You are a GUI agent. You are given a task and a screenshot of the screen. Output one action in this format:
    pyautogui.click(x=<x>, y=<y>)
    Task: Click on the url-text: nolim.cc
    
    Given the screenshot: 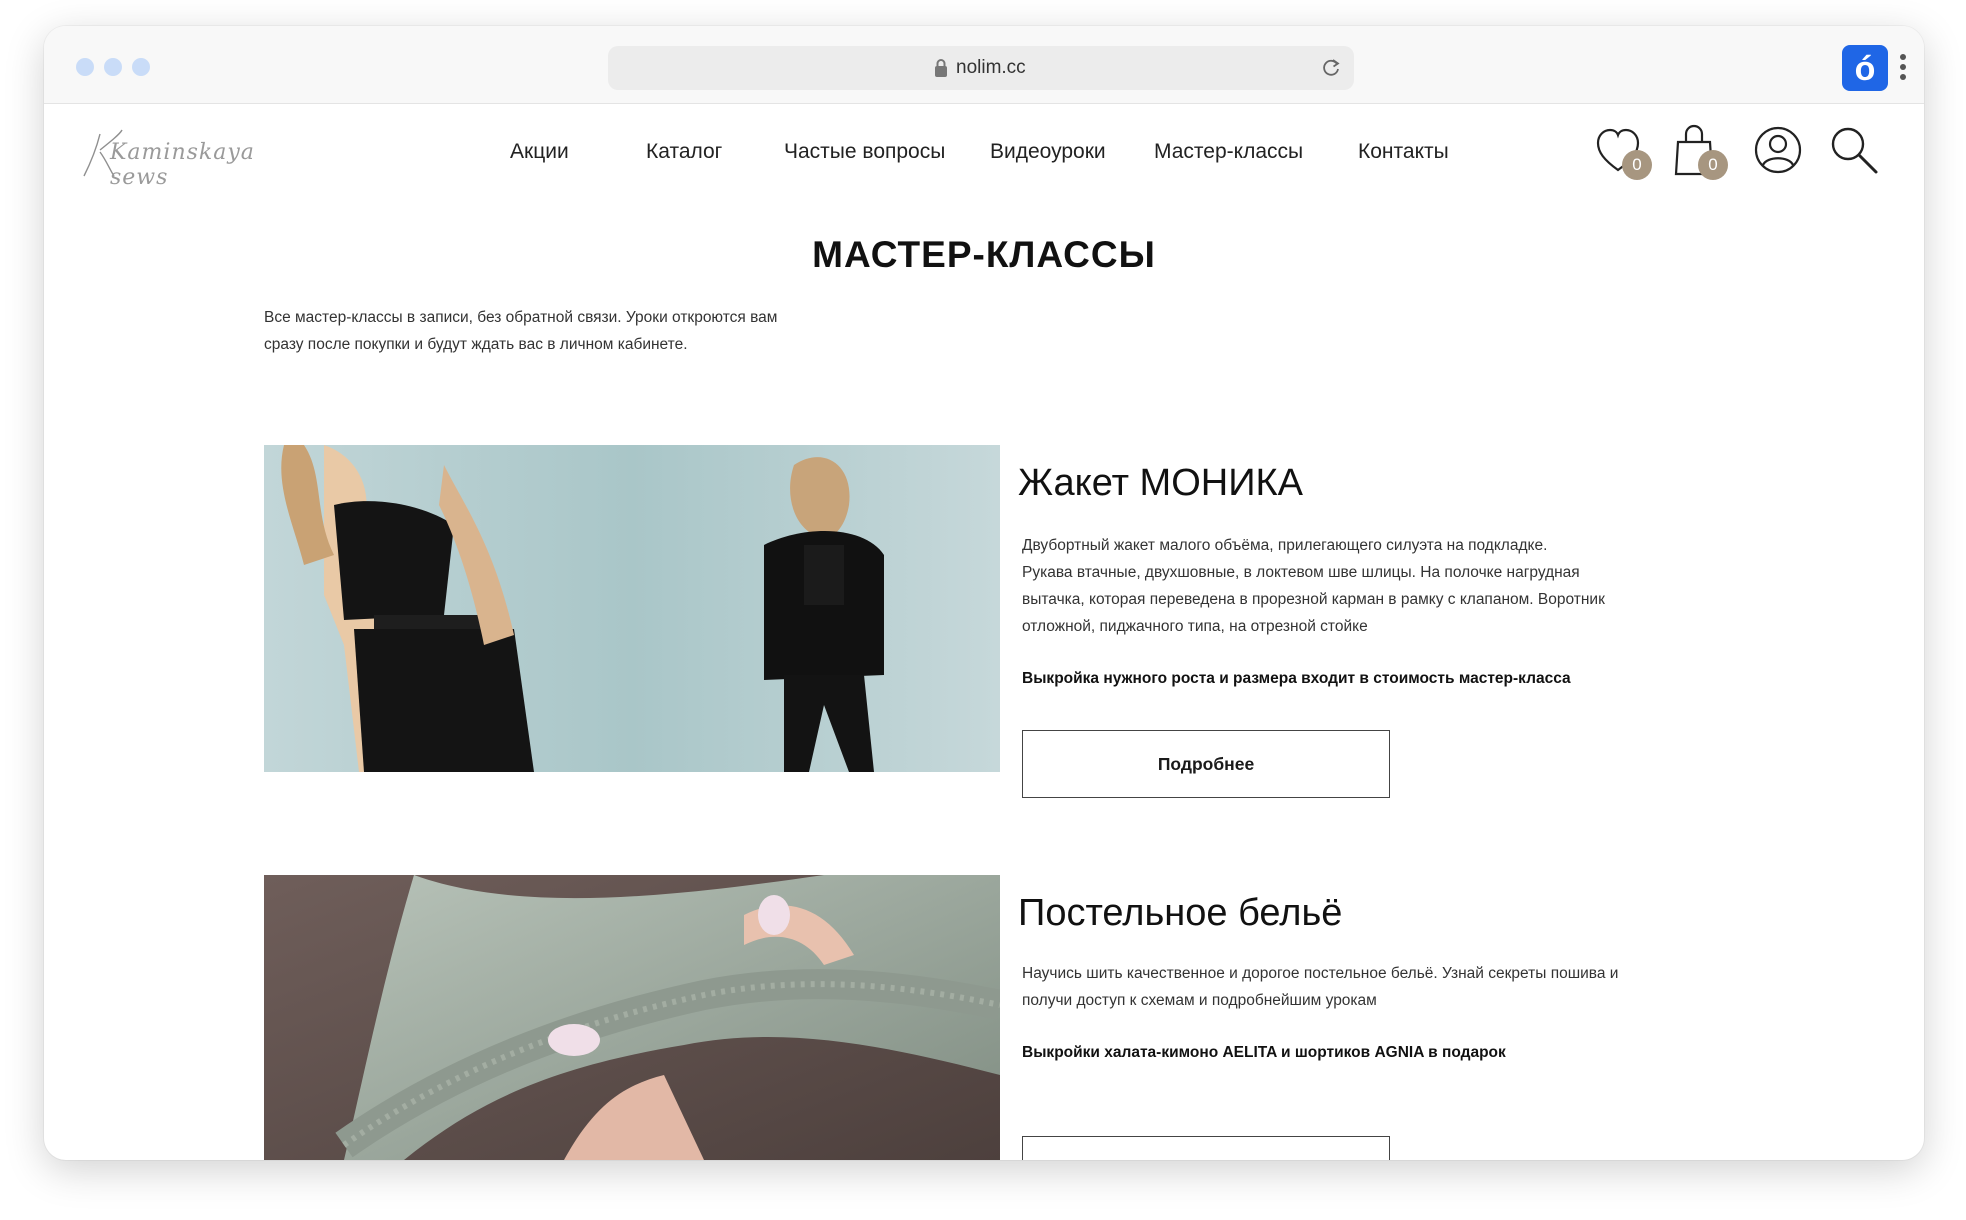 What is the action you would take?
    pyautogui.click(x=991, y=67)
    